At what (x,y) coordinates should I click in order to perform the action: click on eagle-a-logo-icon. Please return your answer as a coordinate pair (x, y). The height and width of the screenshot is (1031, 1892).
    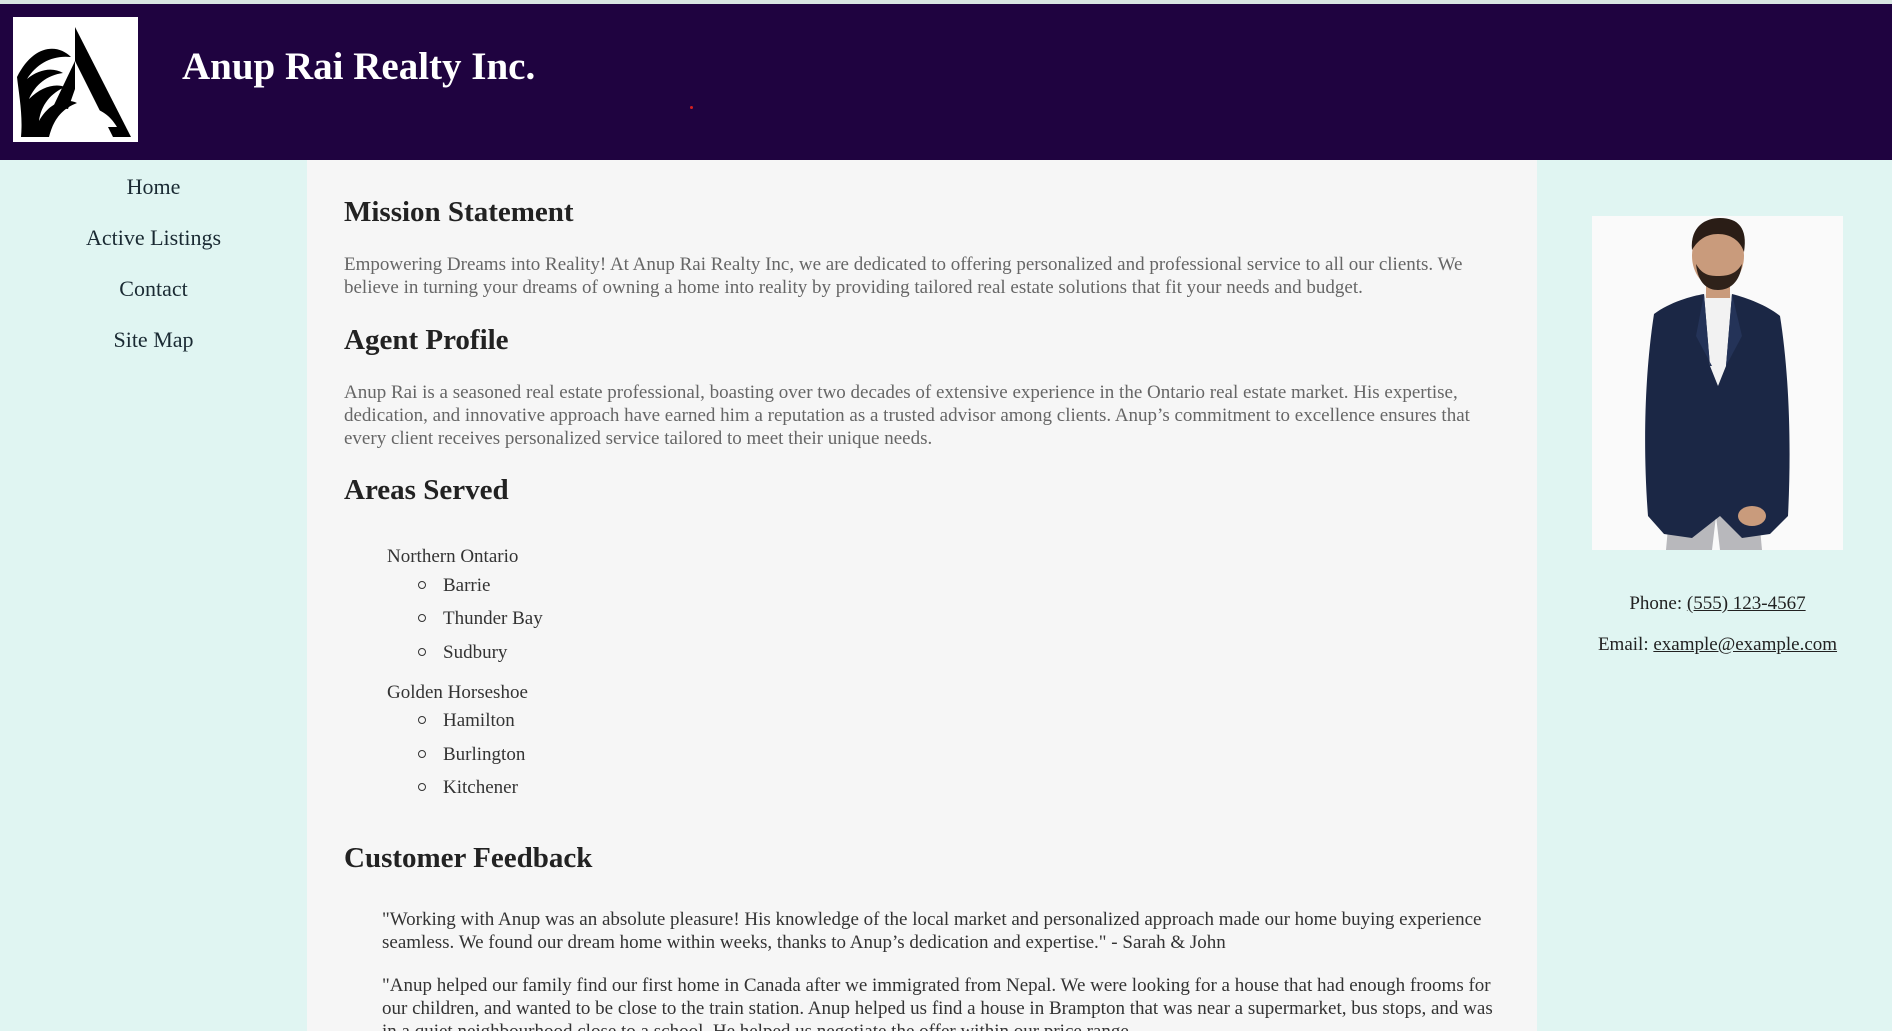
    Looking at the image, I should click on (74, 82).